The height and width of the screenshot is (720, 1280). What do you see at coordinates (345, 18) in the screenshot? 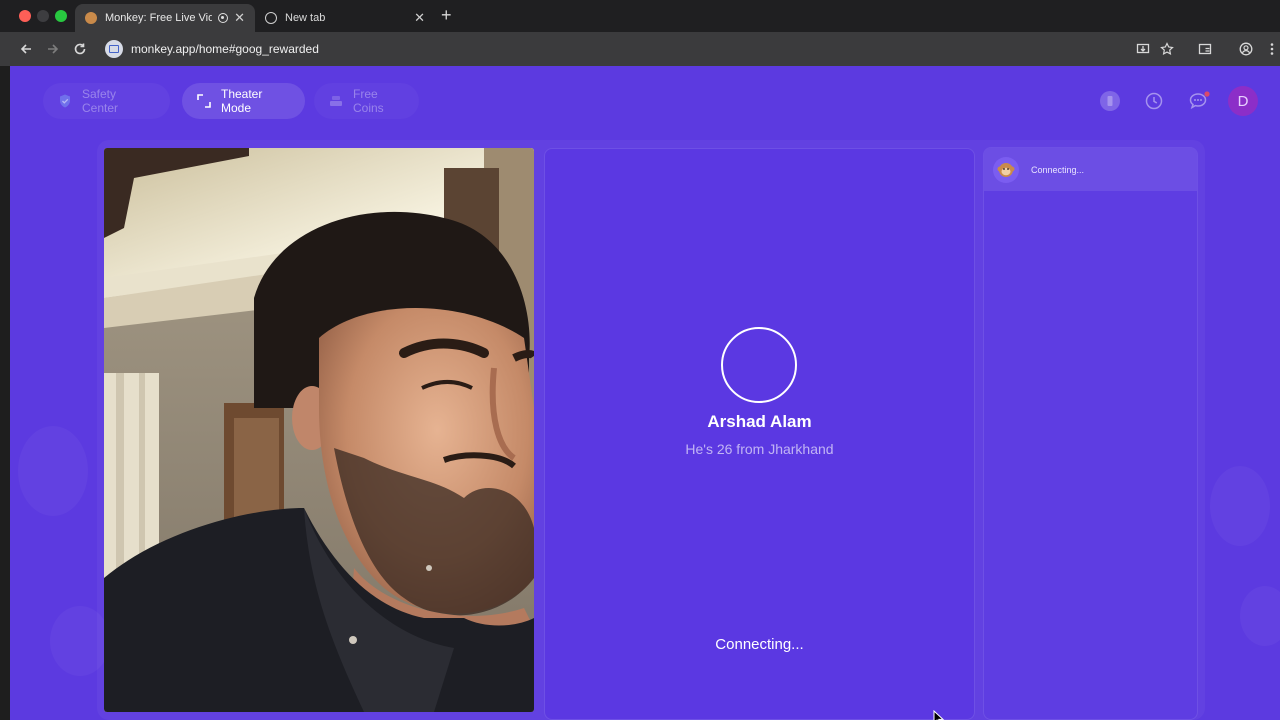
I see `tab-new-tab: New tab ✕` at bounding box center [345, 18].